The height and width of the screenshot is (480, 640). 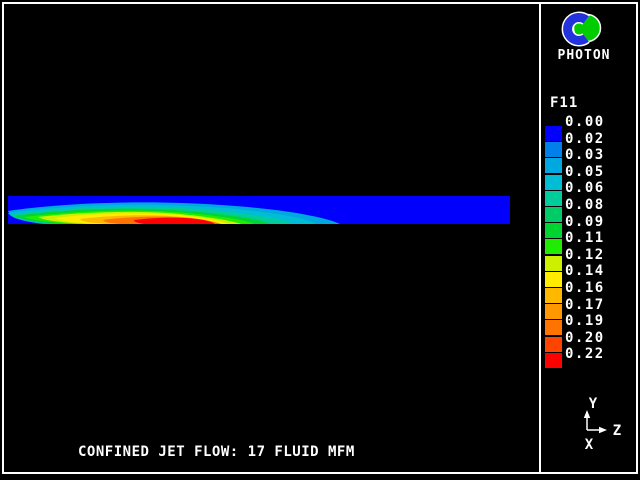 What do you see at coordinates (259, 210) in the screenshot?
I see `flow-field` at bounding box center [259, 210].